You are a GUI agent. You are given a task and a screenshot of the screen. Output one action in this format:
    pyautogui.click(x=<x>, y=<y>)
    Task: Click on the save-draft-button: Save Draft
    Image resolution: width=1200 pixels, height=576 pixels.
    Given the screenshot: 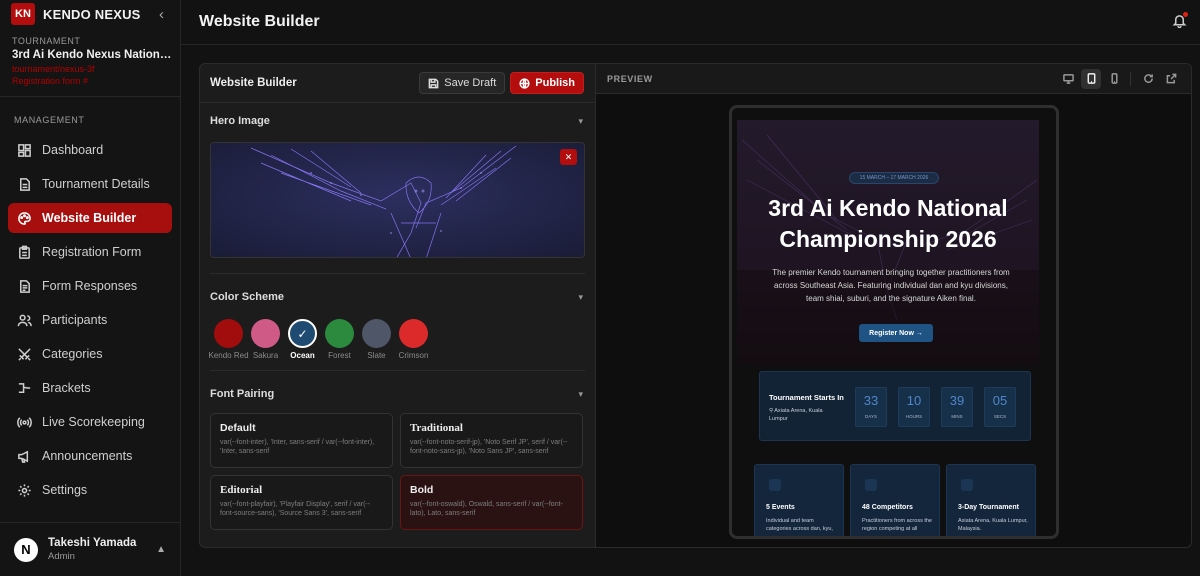 What is the action you would take?
    pyautogui.click(x=462, y=83)
    